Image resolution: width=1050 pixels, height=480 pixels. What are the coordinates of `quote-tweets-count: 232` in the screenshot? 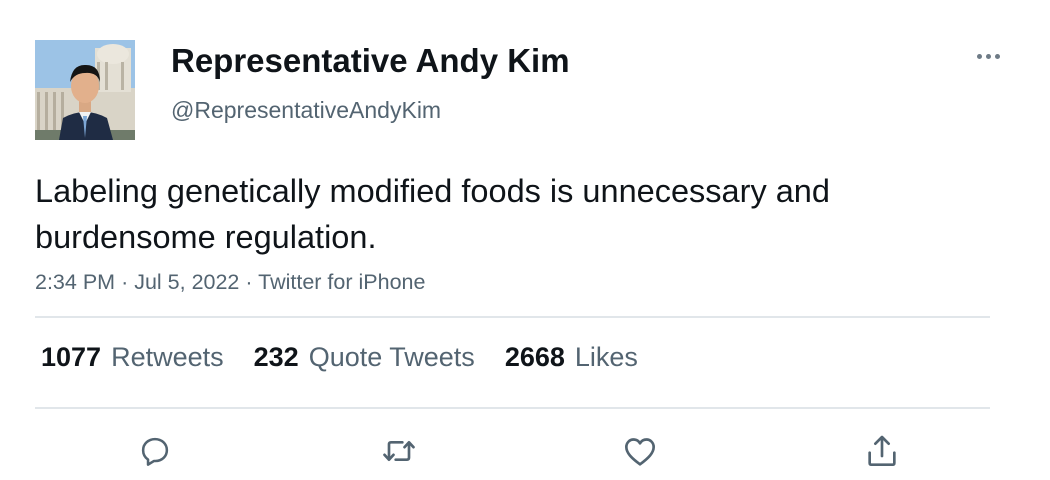 It's located at (276, 357).